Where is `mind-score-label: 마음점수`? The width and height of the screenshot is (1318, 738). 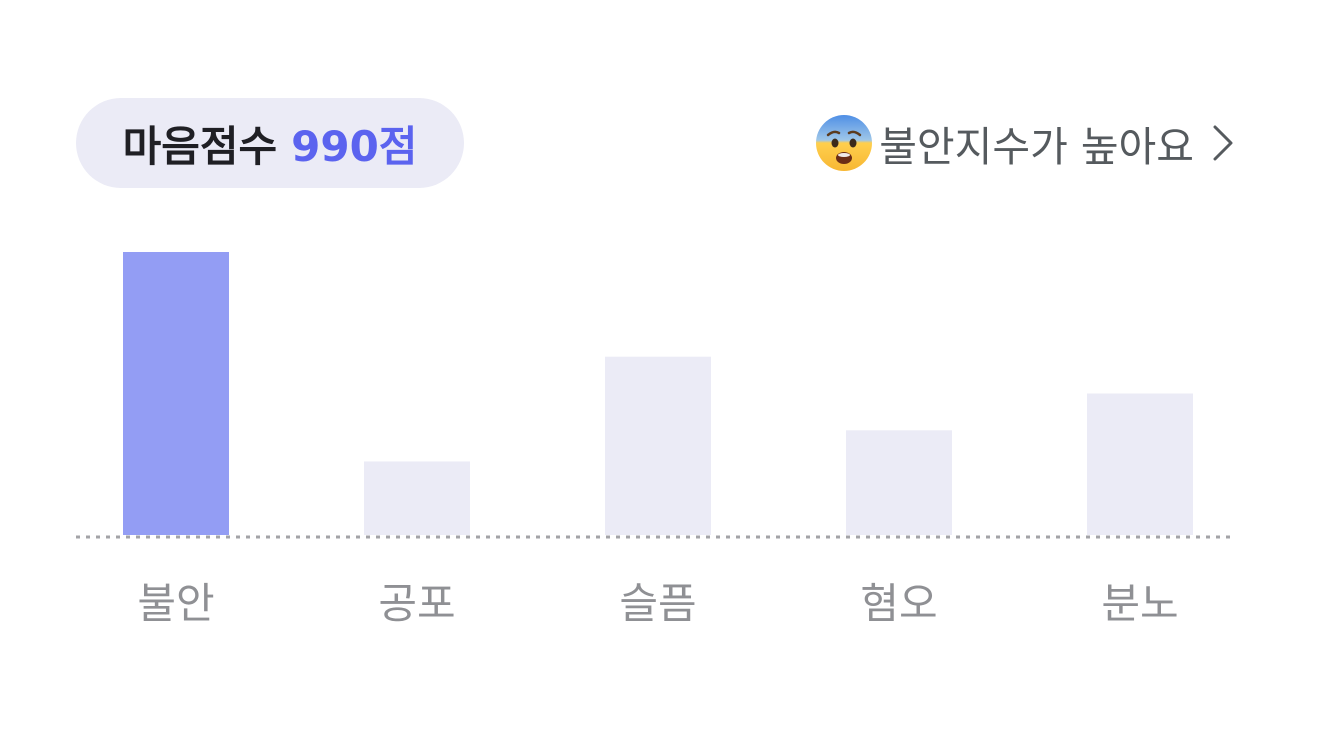
mind-score-label: 마음점수 is located at coordinates (200, 146).